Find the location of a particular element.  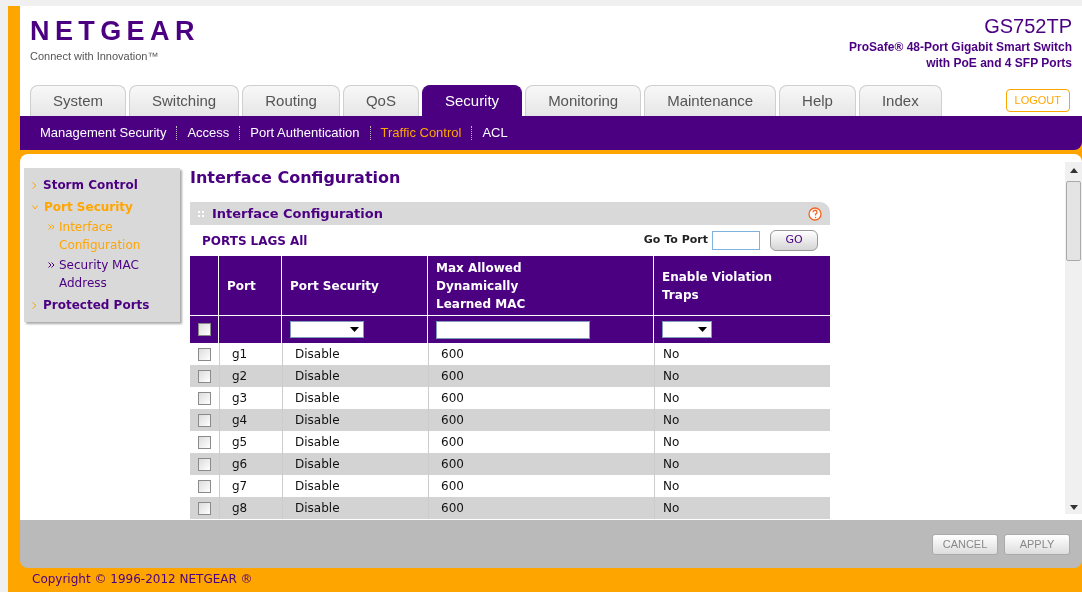

table-cell-text: g2 is located at coordinates (240, 376).